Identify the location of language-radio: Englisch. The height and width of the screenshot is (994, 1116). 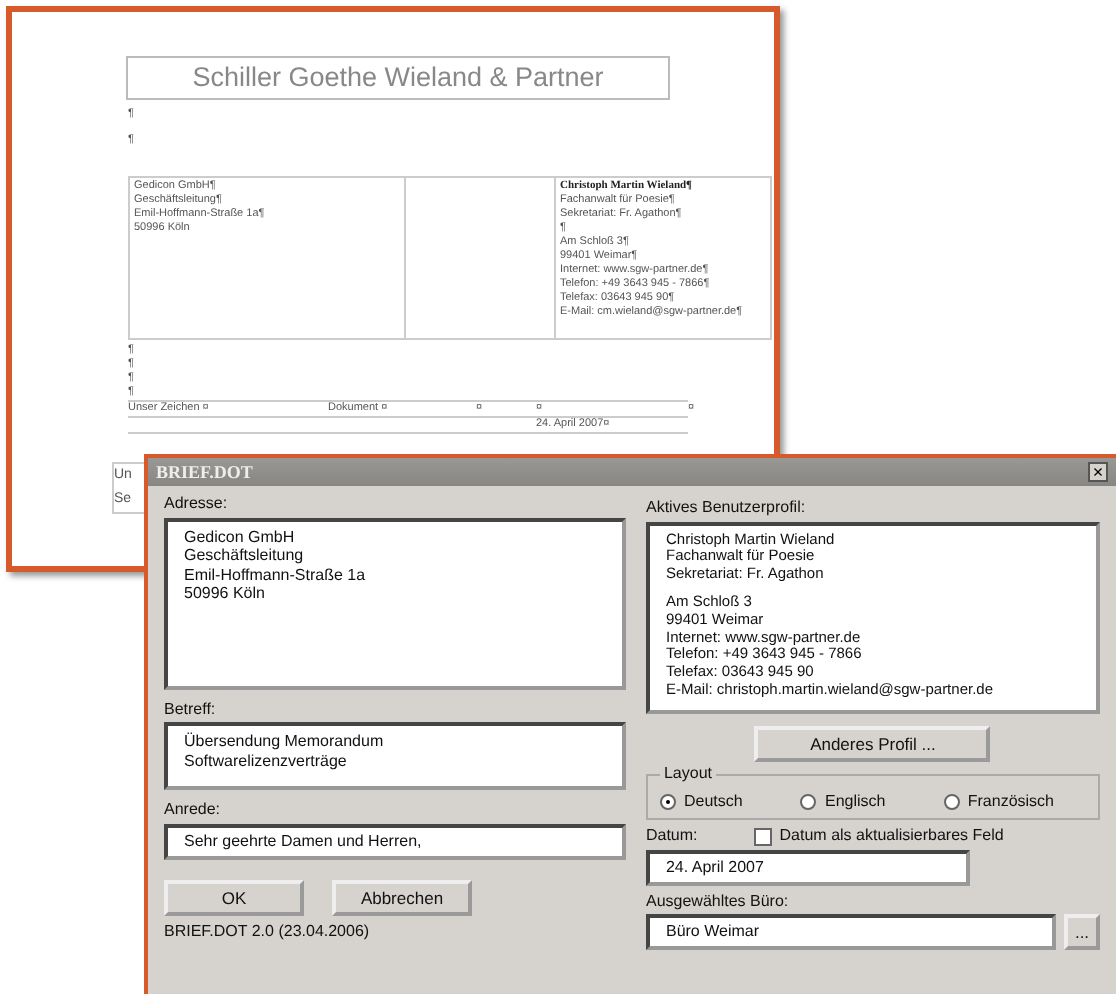
(843, 801).